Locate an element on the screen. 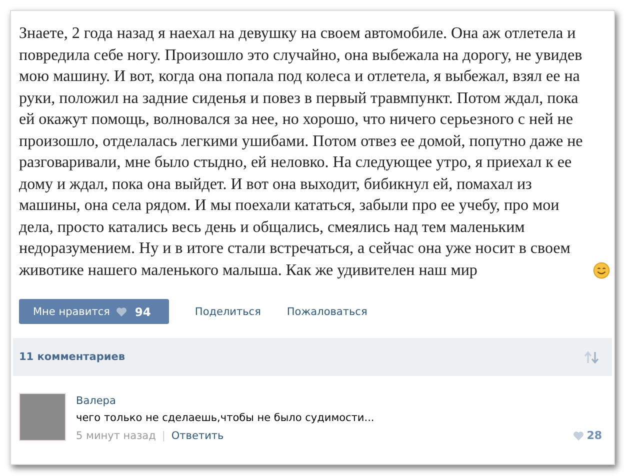 This screenshot has width=625, height=476. avatar-placeholder is located at coordinates (42, 417).